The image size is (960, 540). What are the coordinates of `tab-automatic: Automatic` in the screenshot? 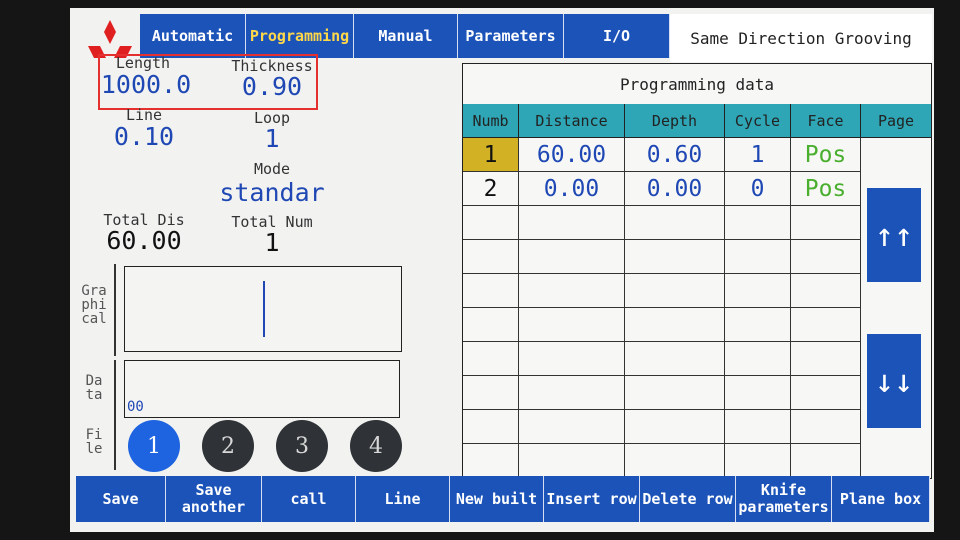 It's located at (193, 36).